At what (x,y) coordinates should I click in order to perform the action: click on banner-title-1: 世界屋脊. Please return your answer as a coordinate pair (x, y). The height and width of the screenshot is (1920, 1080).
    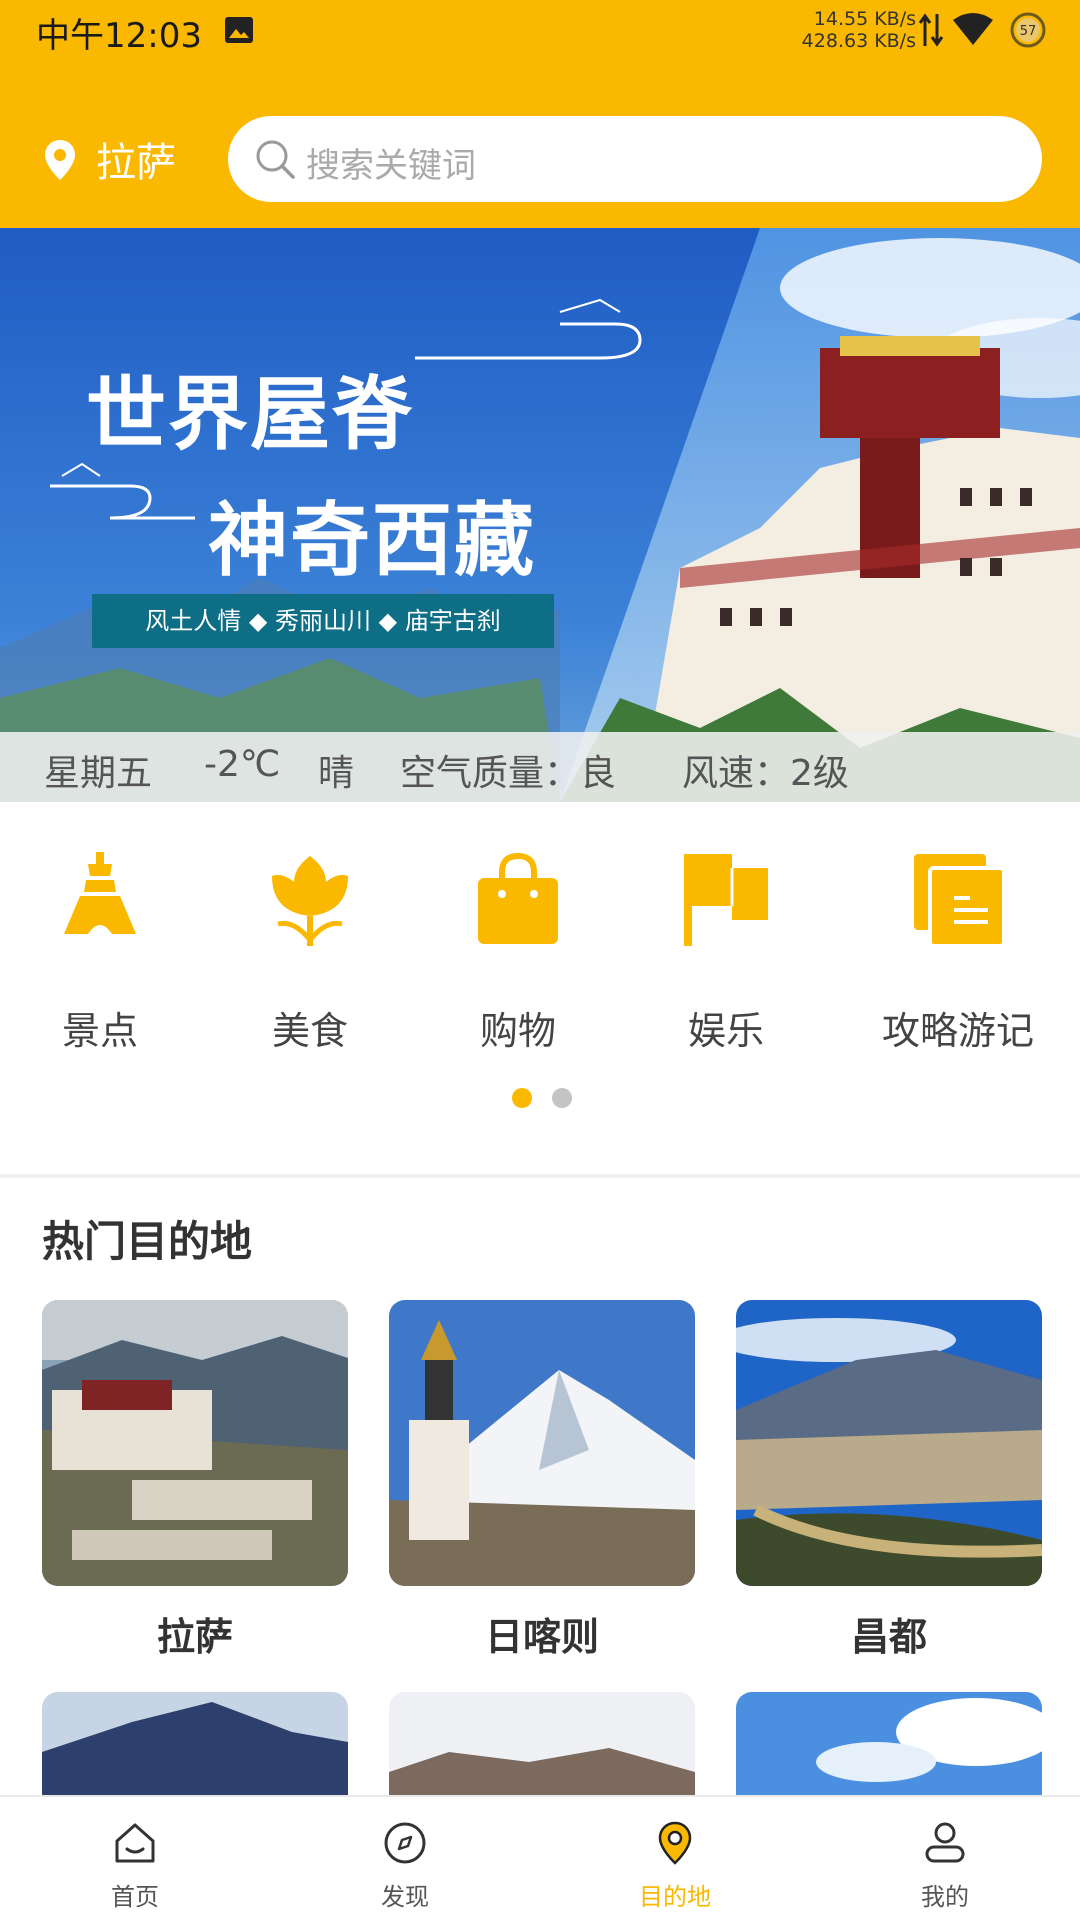
    Looking at the image, I should click on (250, 414).